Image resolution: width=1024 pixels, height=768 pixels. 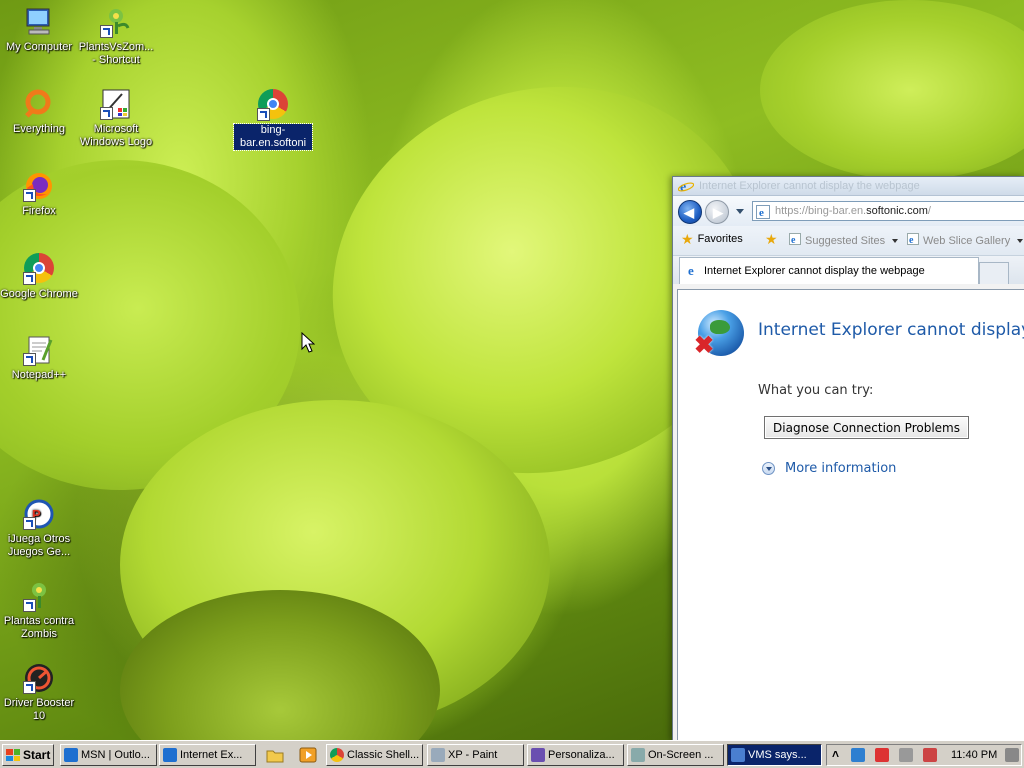 I want to click on security-tray-icon, so click(x=882, y=755).